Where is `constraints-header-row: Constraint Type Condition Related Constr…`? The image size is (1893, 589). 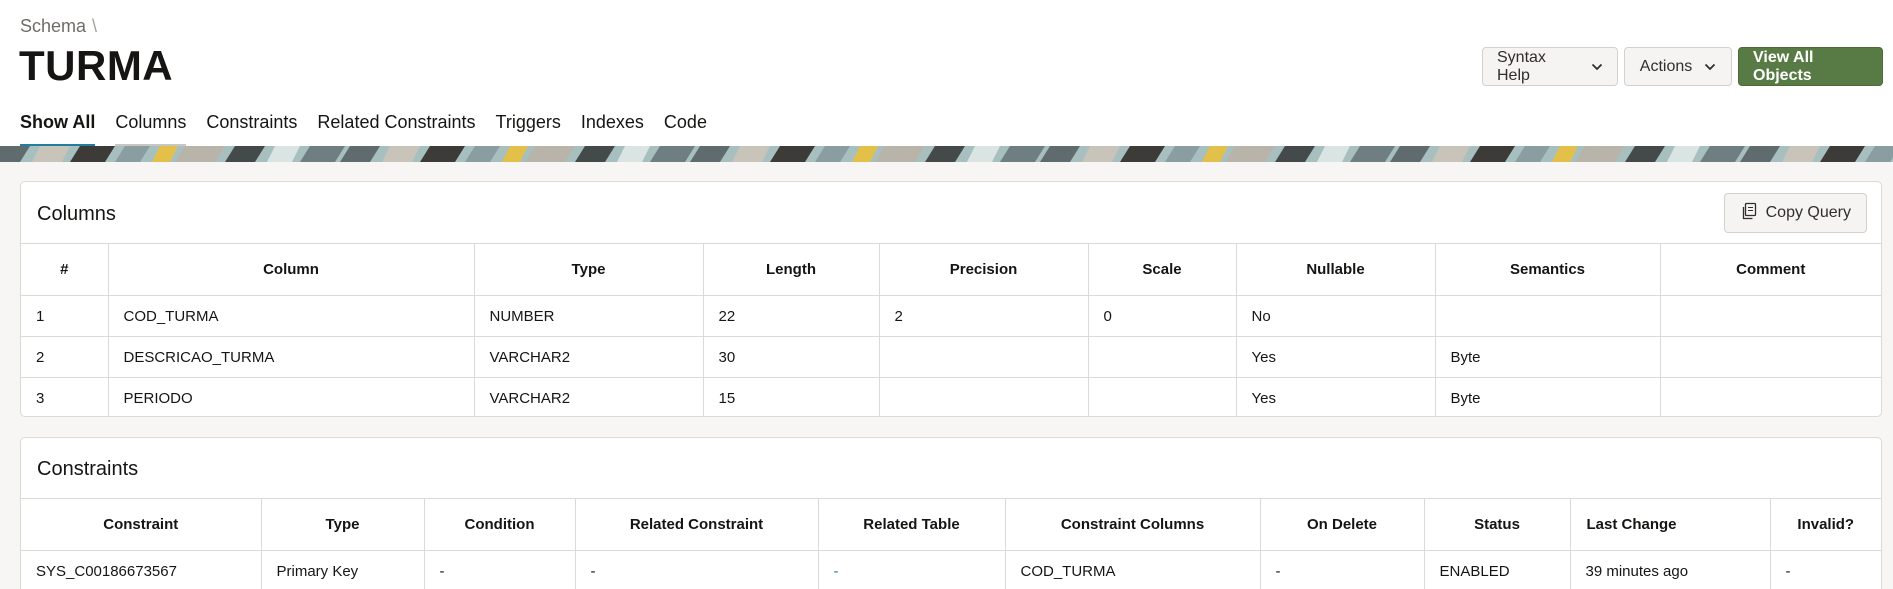
constraints-header-row: Constraint Type Condition Related Constr… is located at coordinates (951, 524).